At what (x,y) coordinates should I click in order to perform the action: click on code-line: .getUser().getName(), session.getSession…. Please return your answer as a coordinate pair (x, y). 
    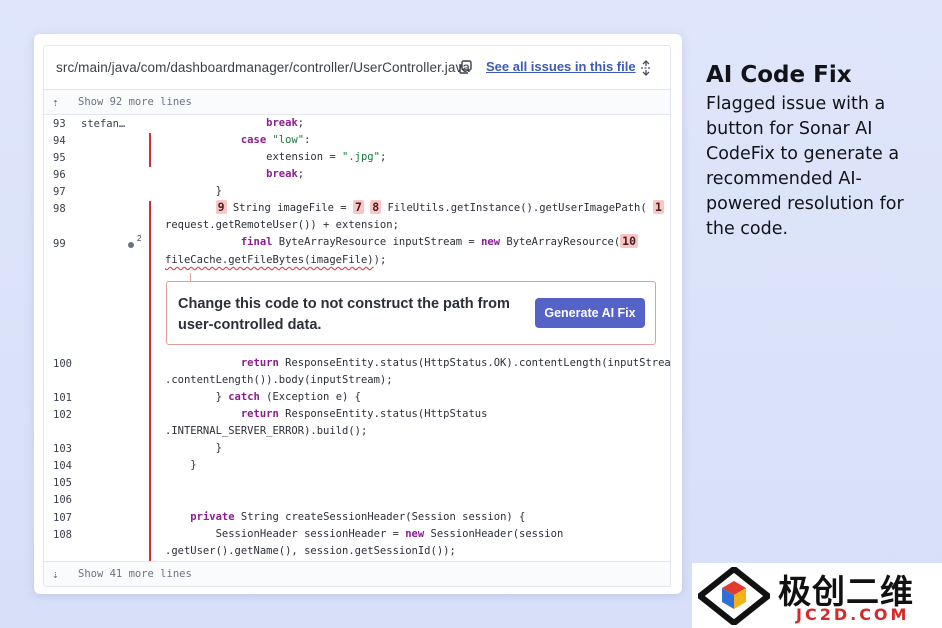
    Looking at the image, I should click on (310, 551).